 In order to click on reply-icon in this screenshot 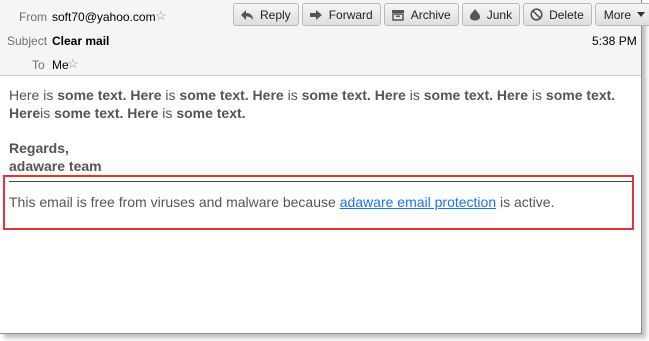, I will do `click(247, 15)`.